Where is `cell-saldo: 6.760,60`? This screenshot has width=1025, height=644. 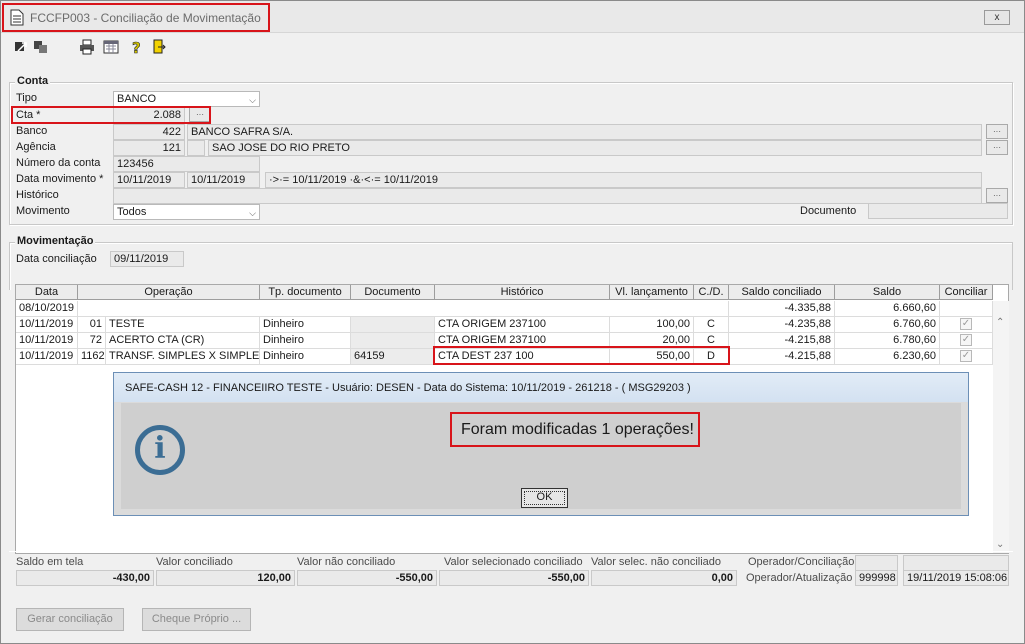 cell-saldo: 6.760,60 is located at coordinates (887, 325).